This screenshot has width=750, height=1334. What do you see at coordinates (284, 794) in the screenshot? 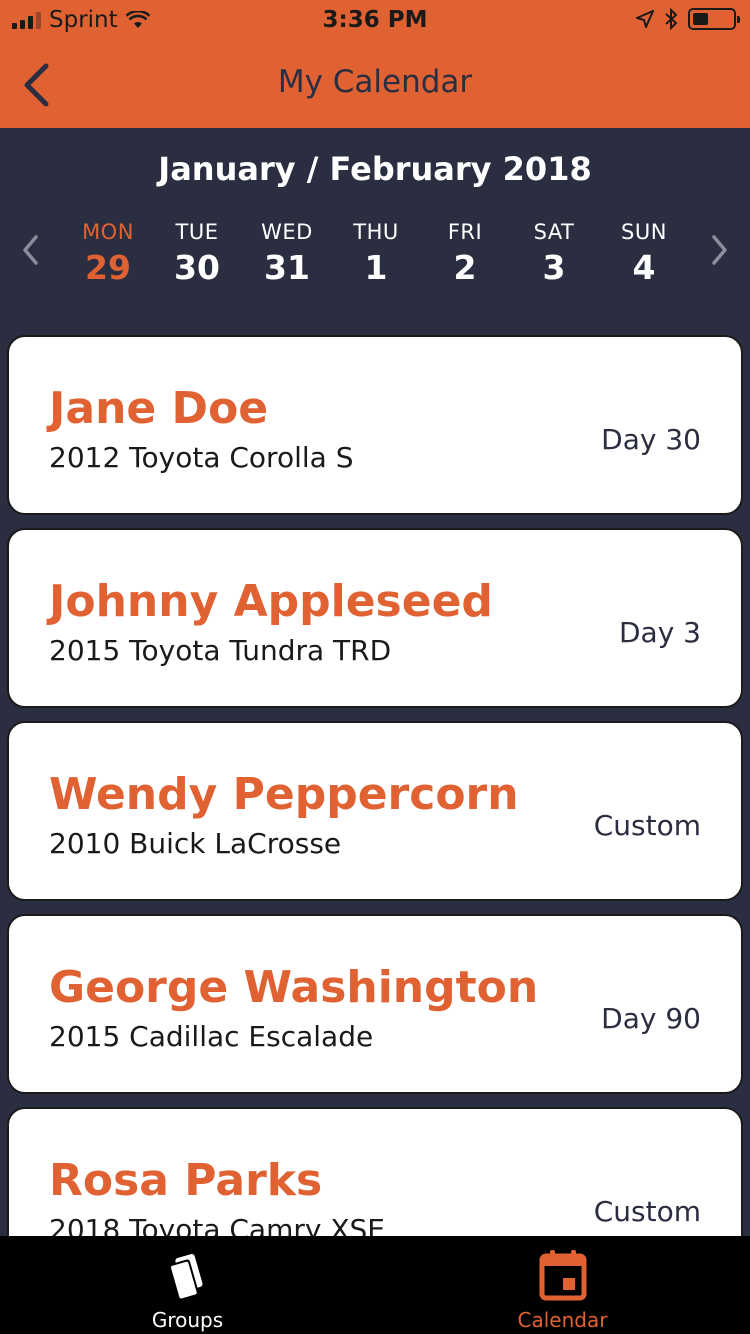
I see `customer-name: Wendy Peppercorn` at bounding box center [284, 794].